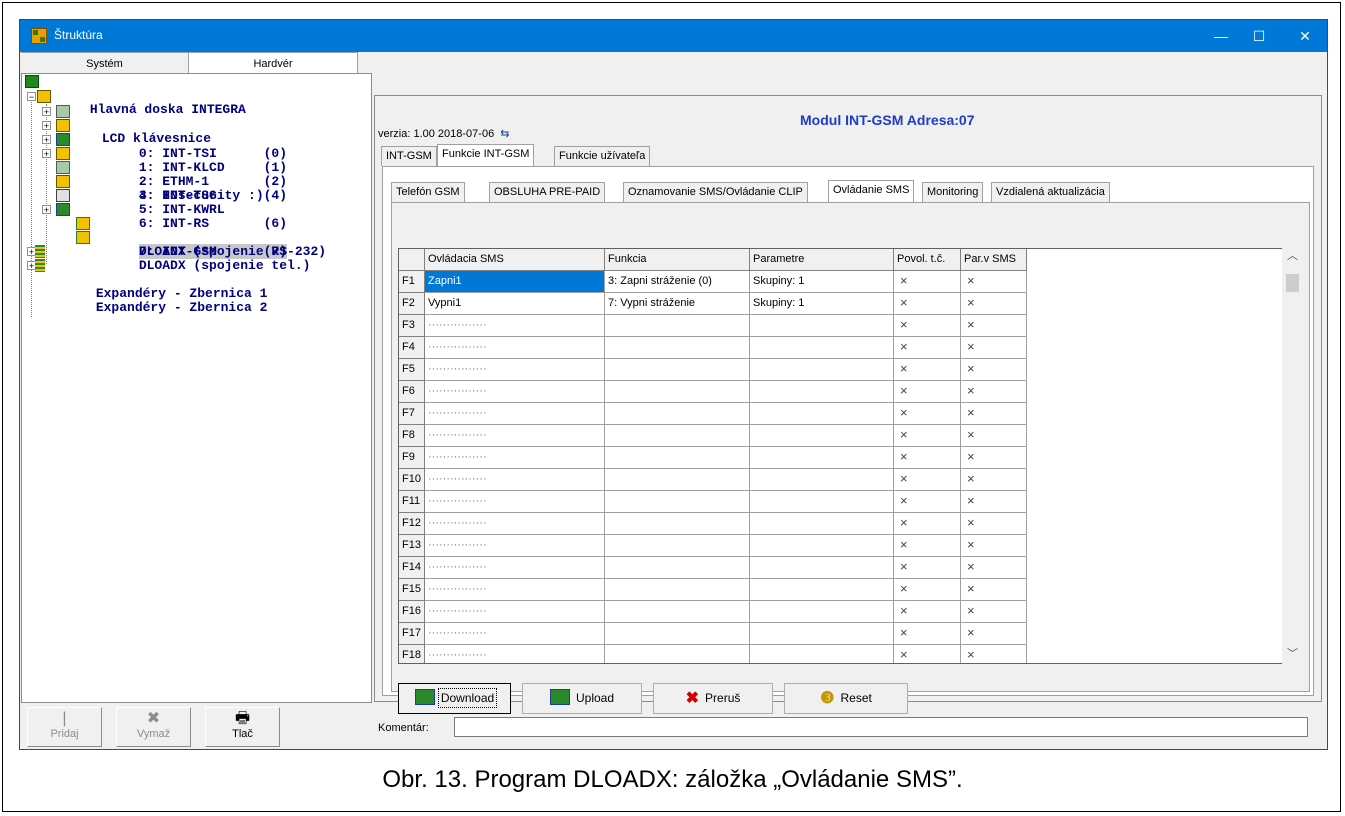  Describe the element at coordinates (486, 155) in the screenshot. I see `tab-int-gsm-functions: Funkcie INT-GSM` at that location.